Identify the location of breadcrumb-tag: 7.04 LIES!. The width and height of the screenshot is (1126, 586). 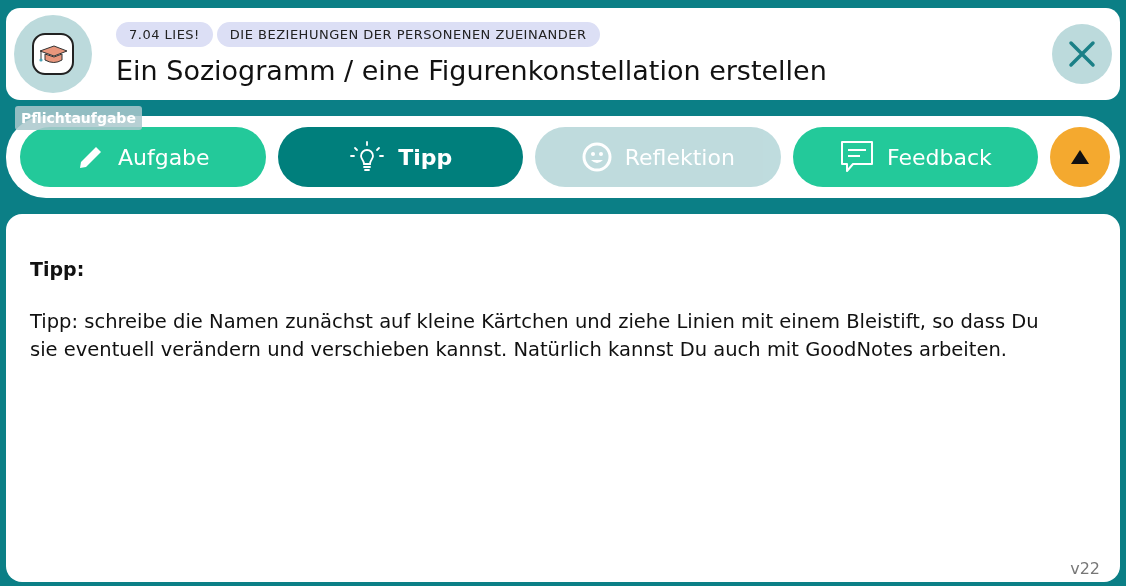
(164, 34).